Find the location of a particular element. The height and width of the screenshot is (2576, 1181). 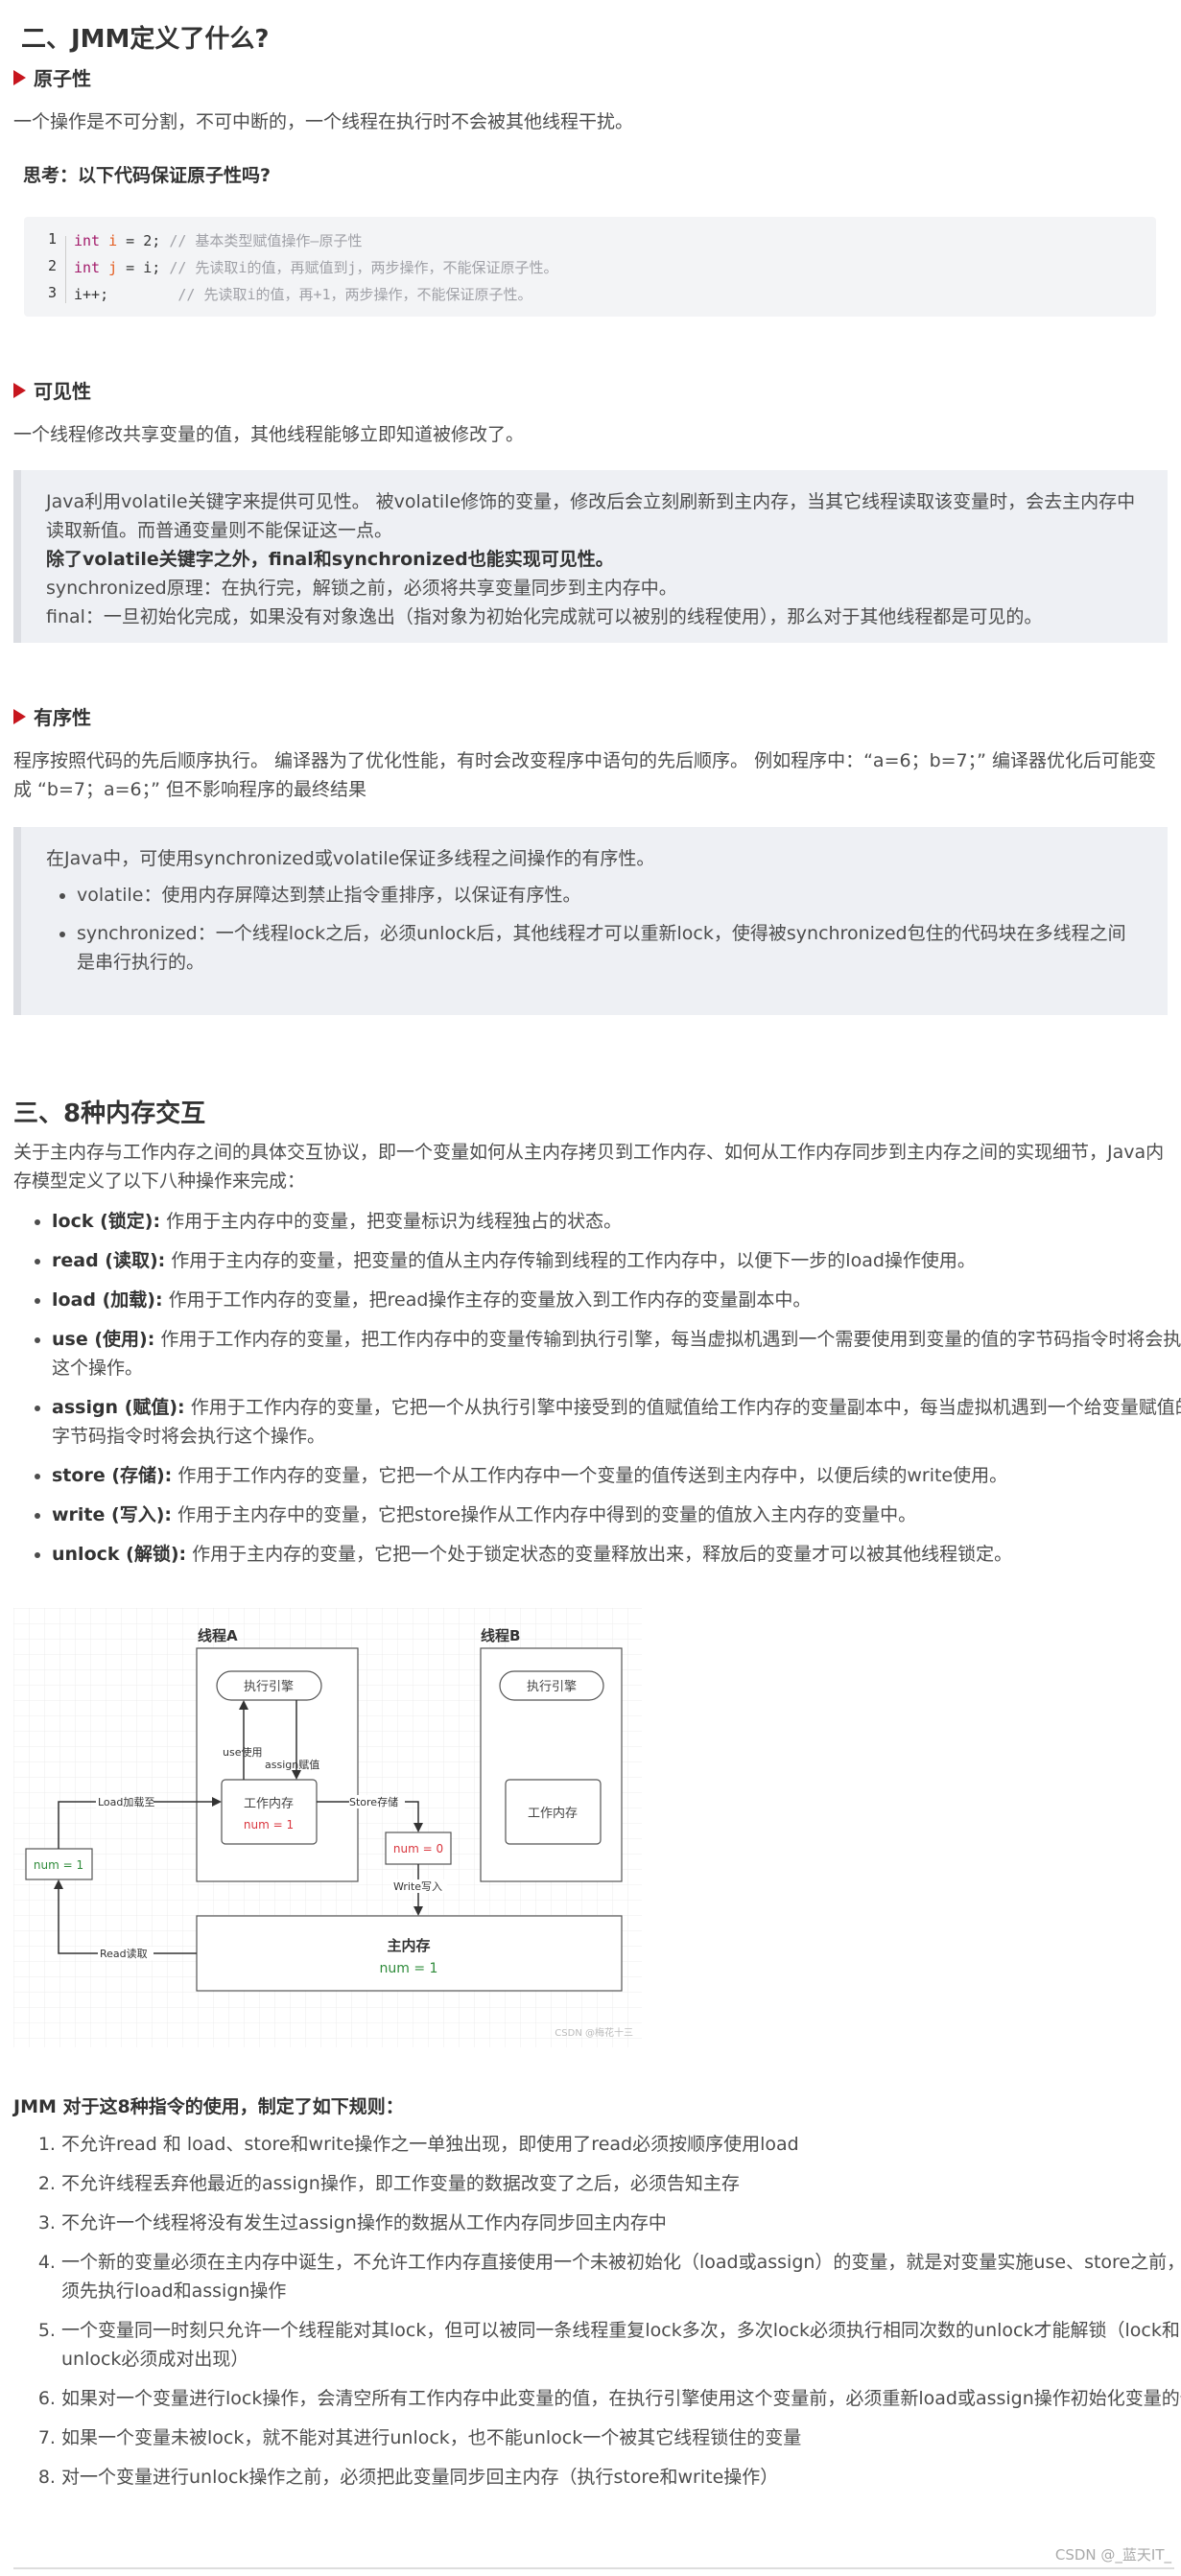

line-number: 1 is located at coordinates (52, 239).